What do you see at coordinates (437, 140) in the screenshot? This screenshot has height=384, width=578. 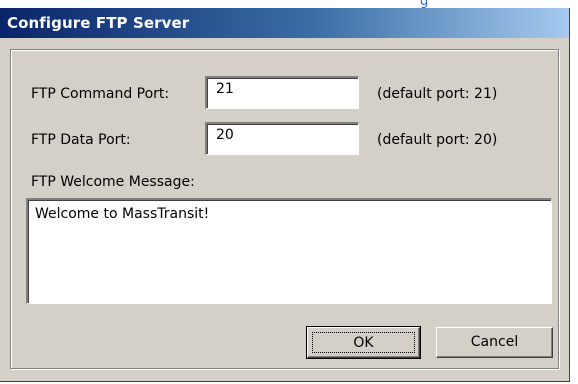 I see `data-port-default-hint: (default port: 20)` at bounding box center [437, 140].